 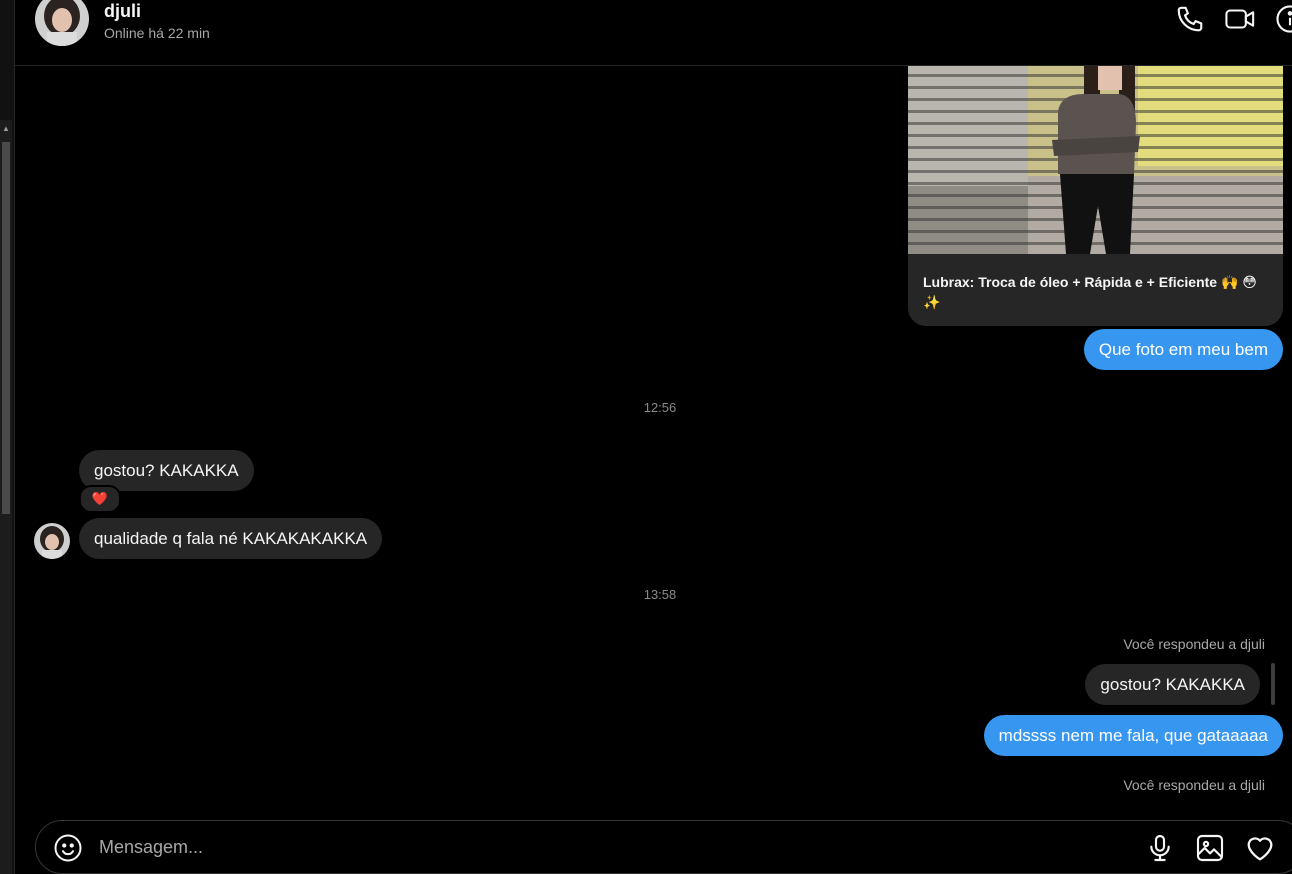 I want to click on contact-avatar, so click(x=62, y=23).